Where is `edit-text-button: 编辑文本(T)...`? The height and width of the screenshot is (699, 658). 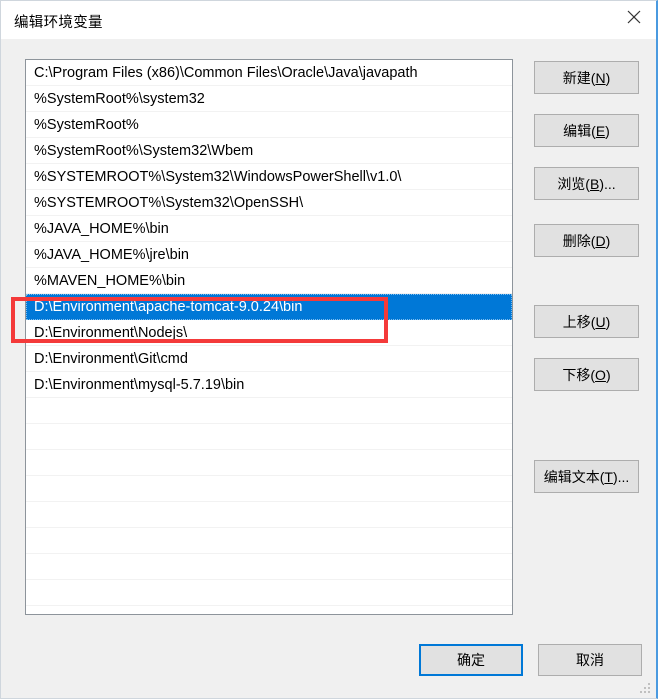
edit-text-button: 编辑文本(T)... is located at coordinates (586, 476).